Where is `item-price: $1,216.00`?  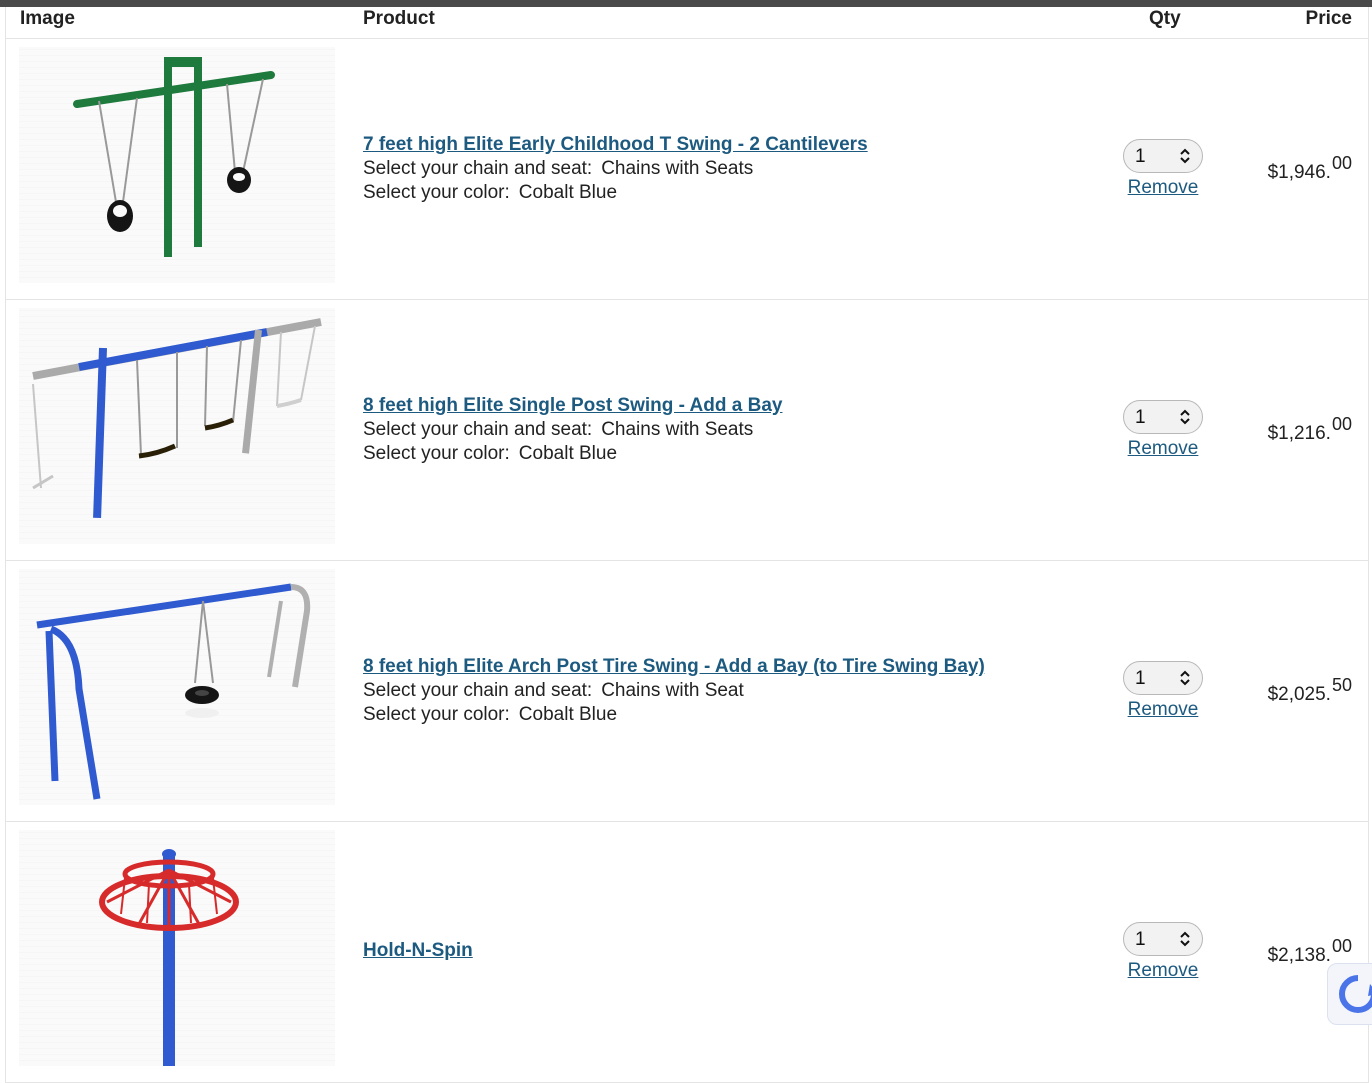 item-price: $1,216.00 is located at coordinates (1309, 429).